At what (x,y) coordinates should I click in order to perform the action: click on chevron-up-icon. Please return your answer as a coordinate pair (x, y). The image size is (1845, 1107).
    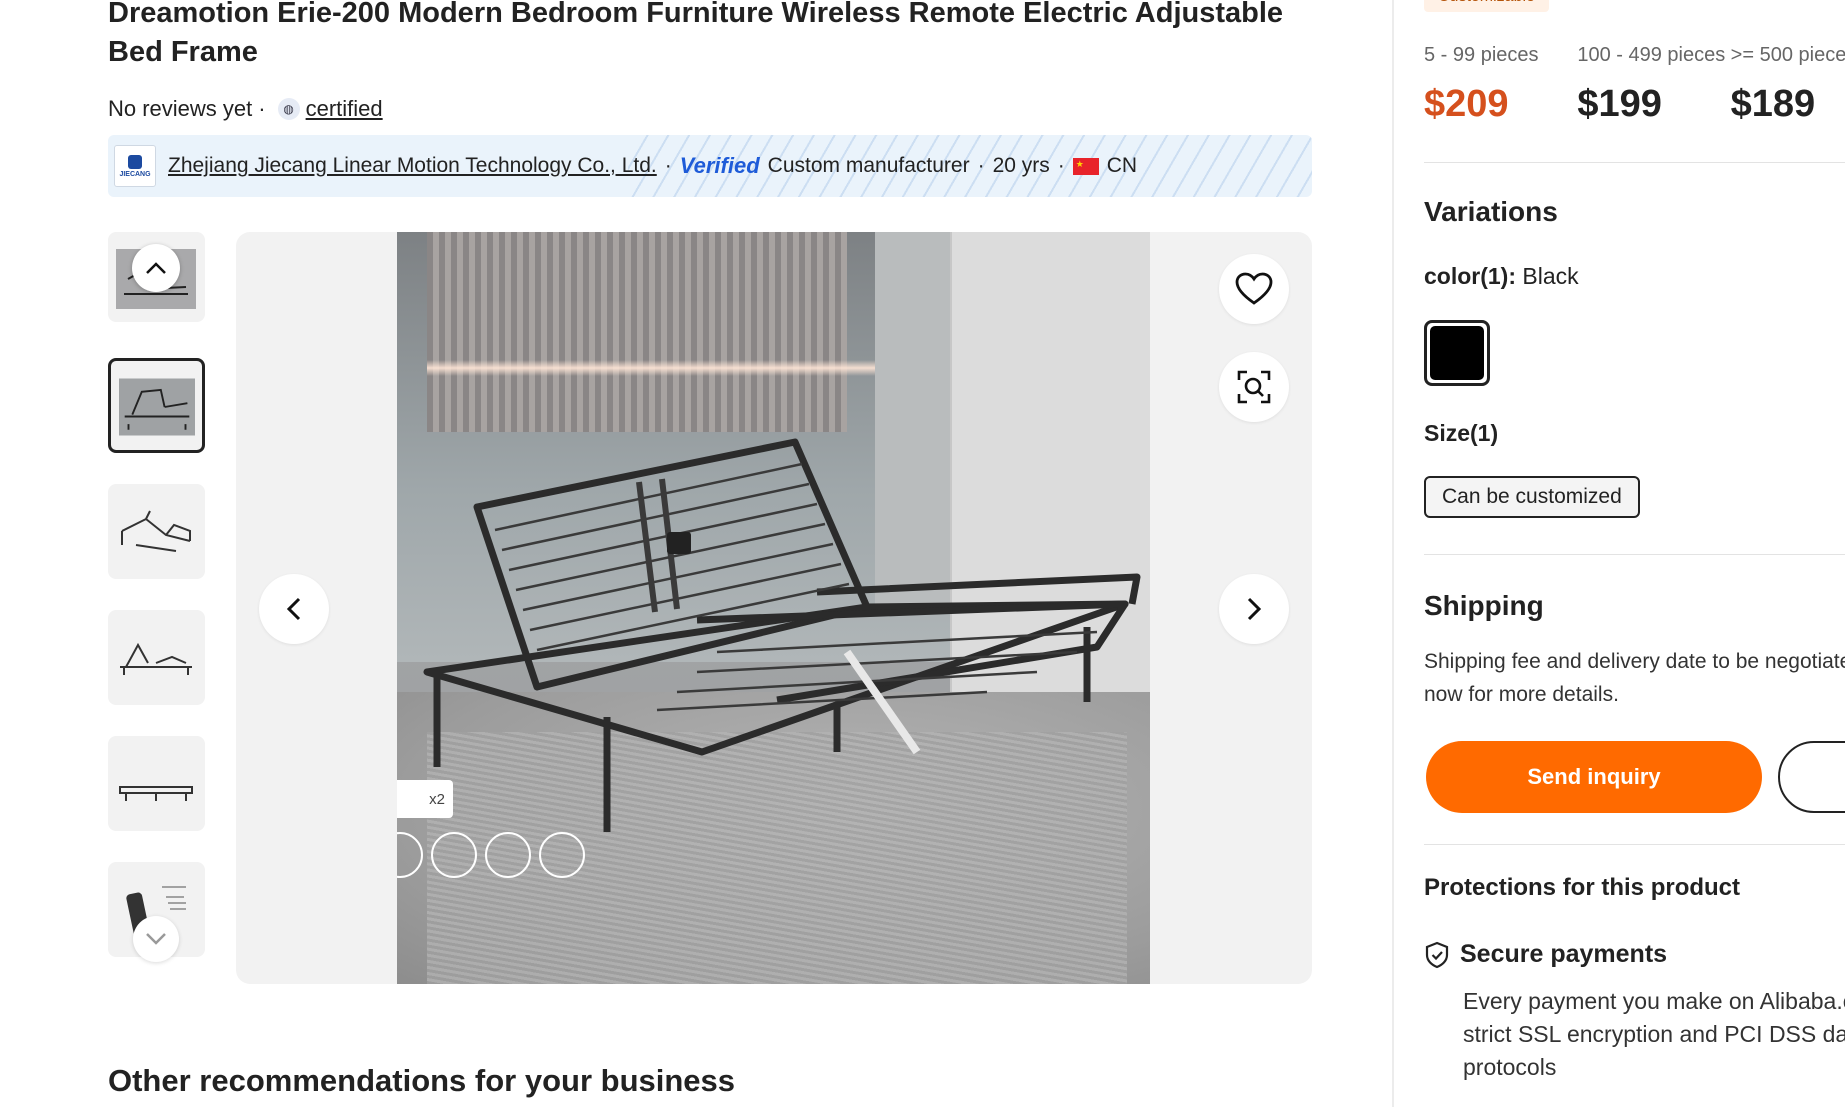
    Looking at the image, I should click on (156, 268).